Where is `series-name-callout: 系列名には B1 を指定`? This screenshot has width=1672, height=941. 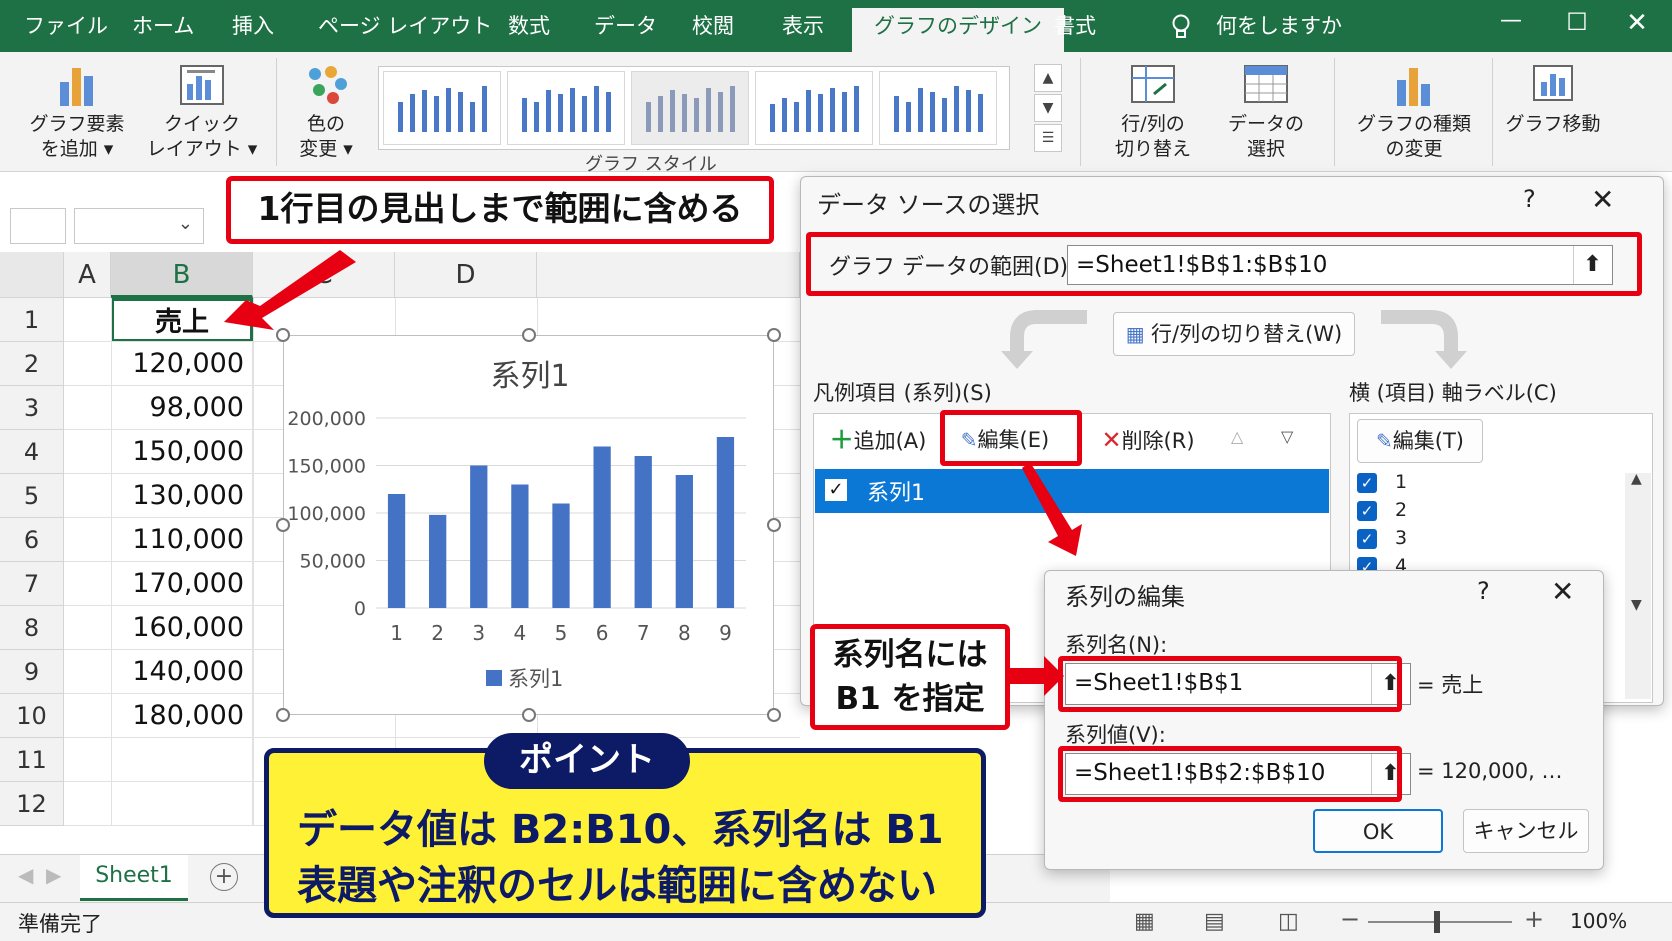
series-name-callout: 系列名には B1 を指定 is located at coordinates (910, 677).